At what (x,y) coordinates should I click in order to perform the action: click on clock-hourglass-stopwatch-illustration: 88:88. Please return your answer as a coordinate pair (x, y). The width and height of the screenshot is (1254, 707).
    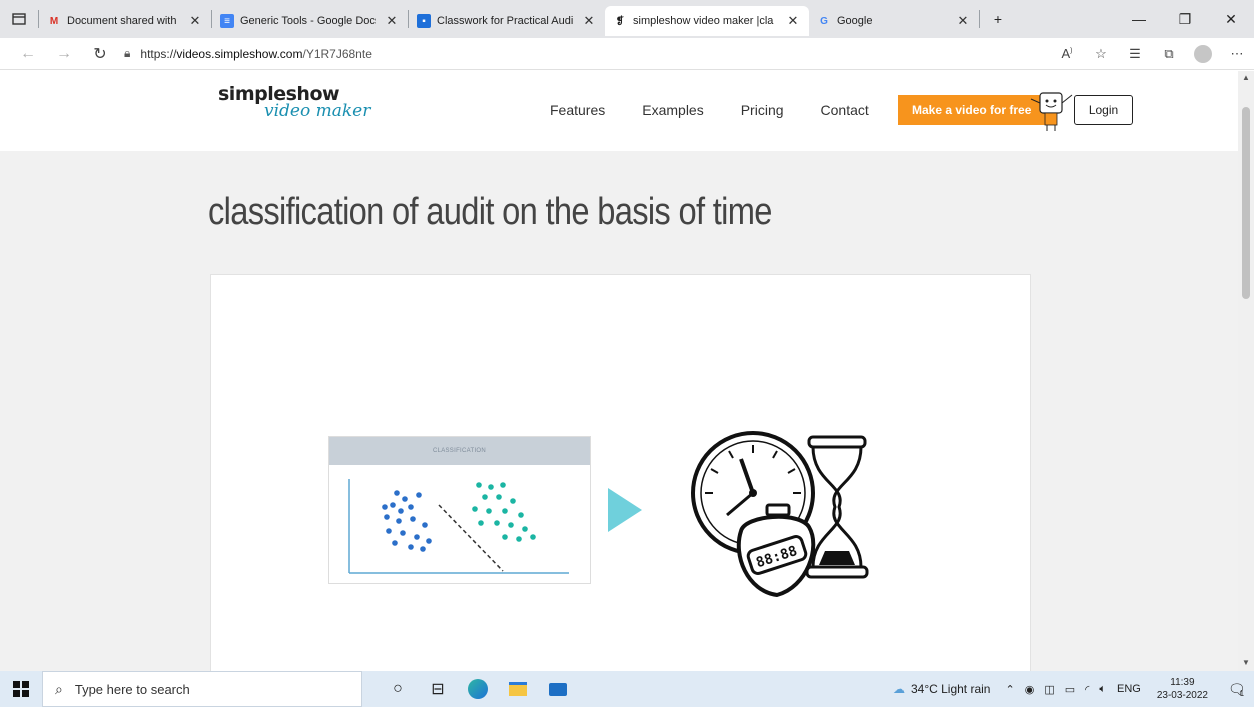
    Looking at the image, I should click on (780, 514).